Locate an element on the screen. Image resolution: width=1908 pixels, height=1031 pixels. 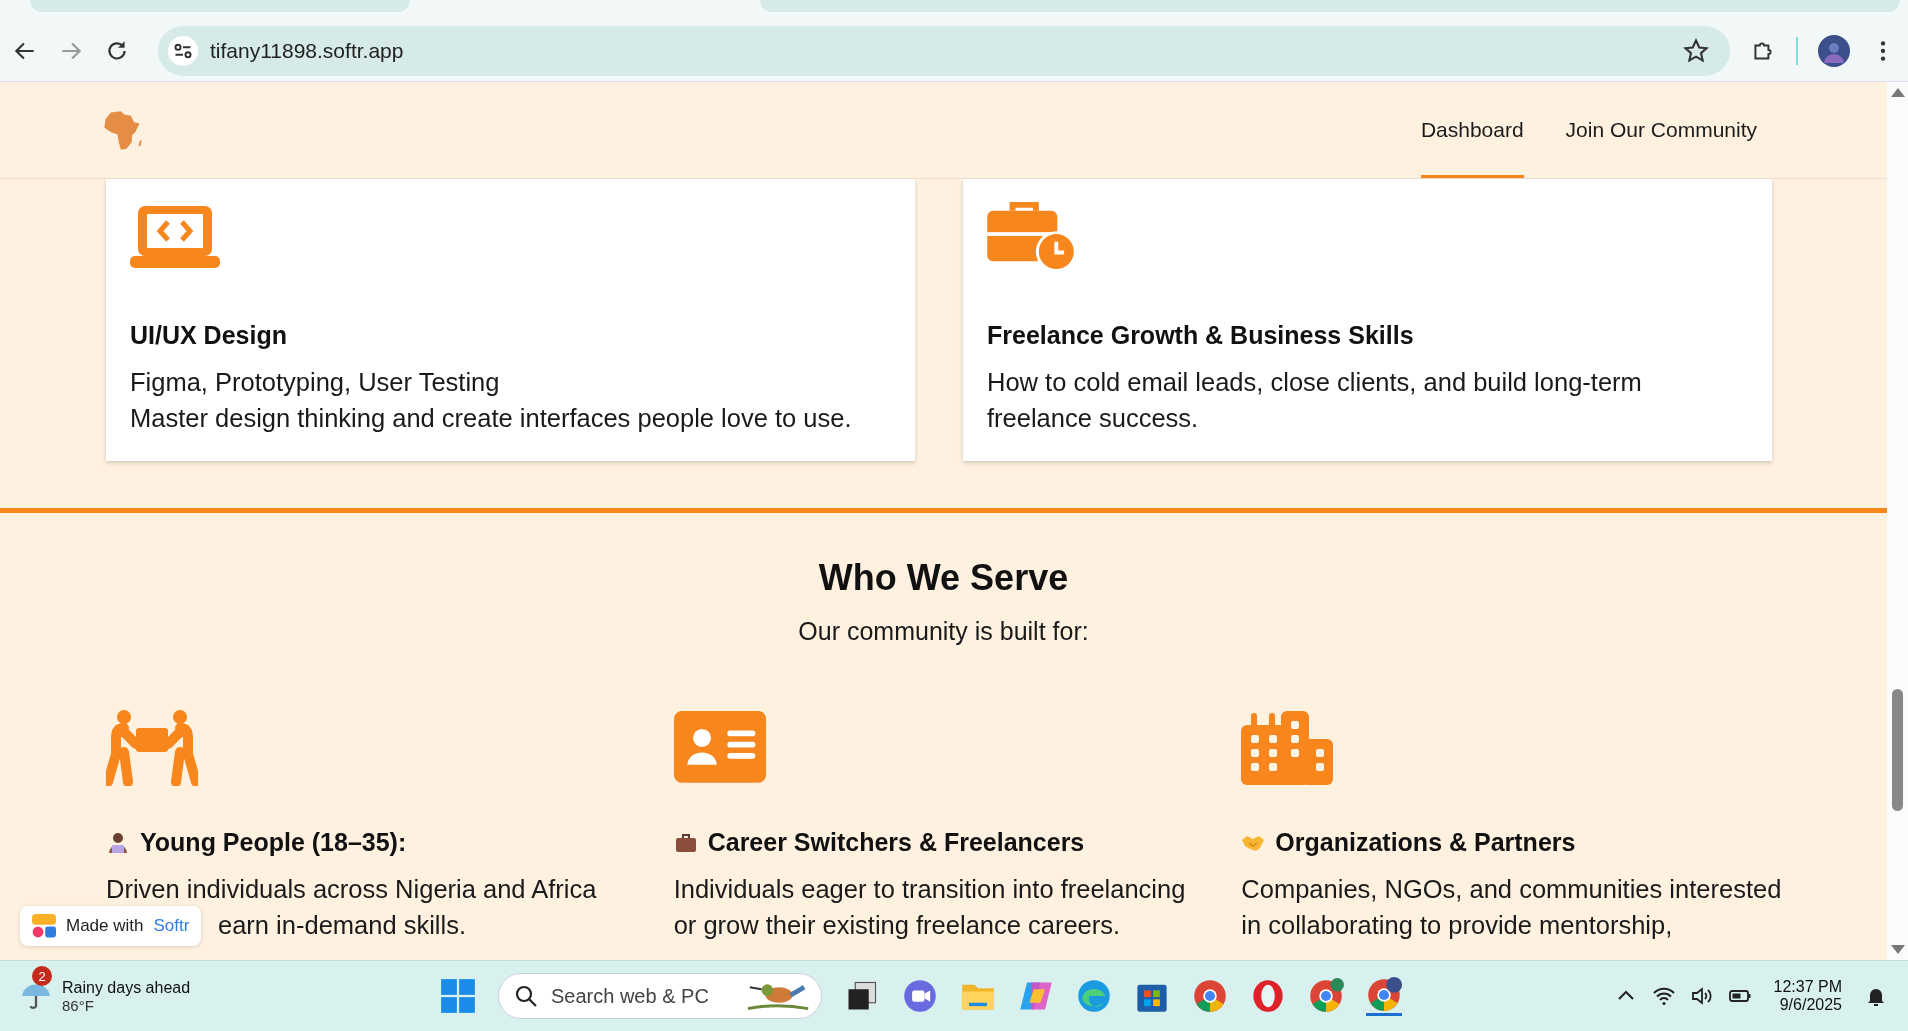
site-settings-icon is located at coordinates (183, 50).